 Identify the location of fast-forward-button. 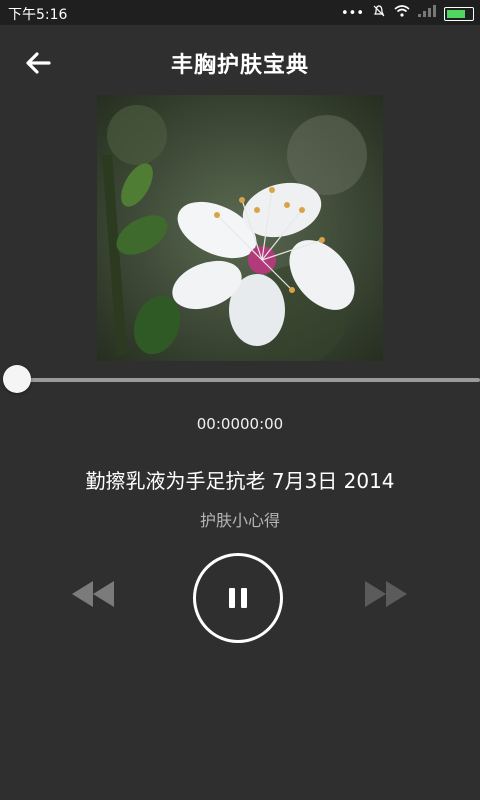
(386, 594).